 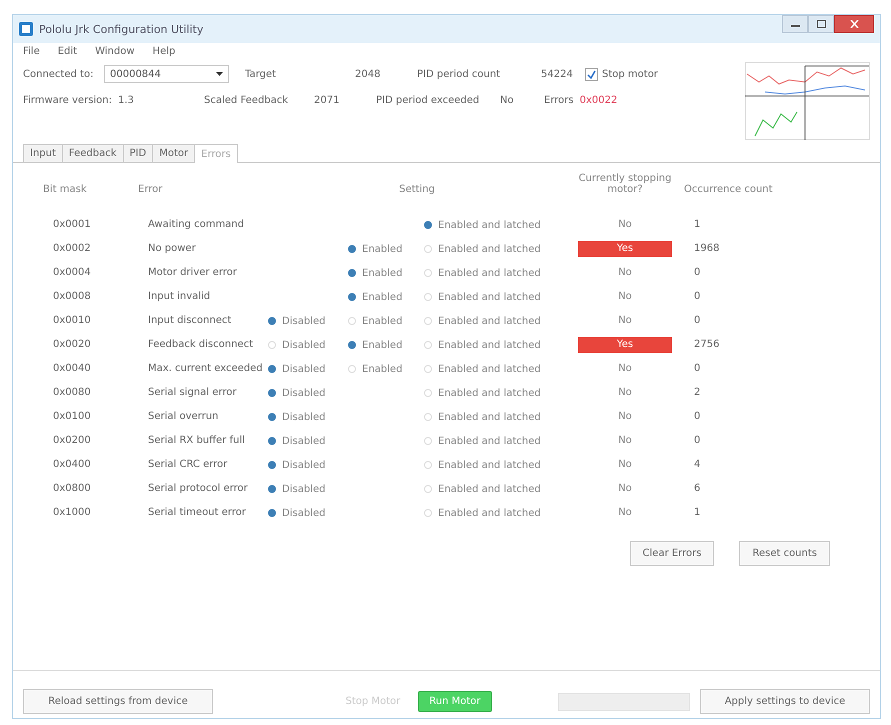 I want to click on apply-button: Apply settings to device, so click(x=785, y=701).